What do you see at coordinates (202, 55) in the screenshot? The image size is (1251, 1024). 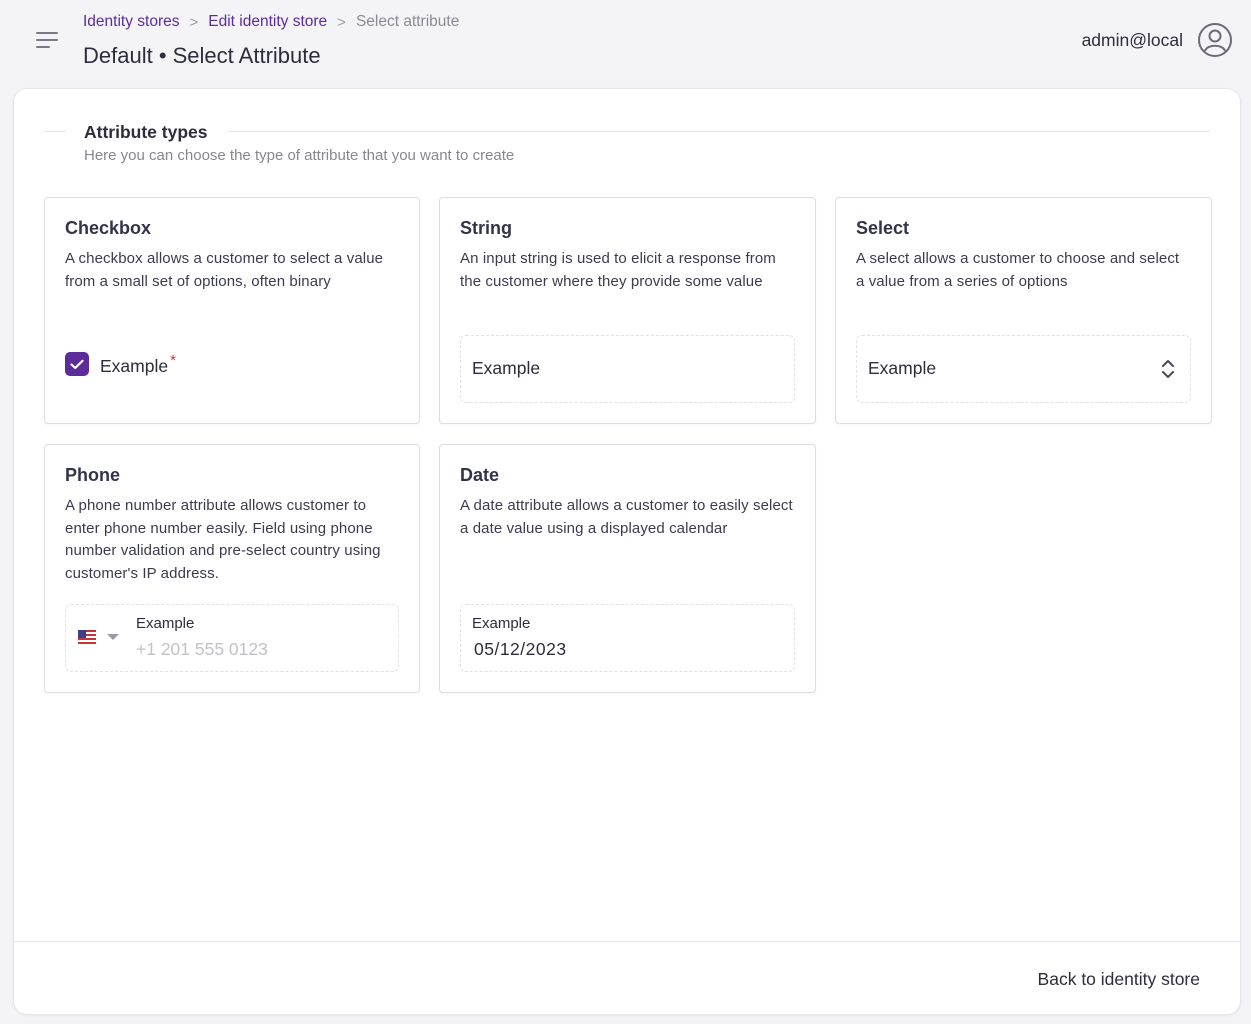 I see `page-title: Default • Select Attribute` at bounding box center [202, 55].